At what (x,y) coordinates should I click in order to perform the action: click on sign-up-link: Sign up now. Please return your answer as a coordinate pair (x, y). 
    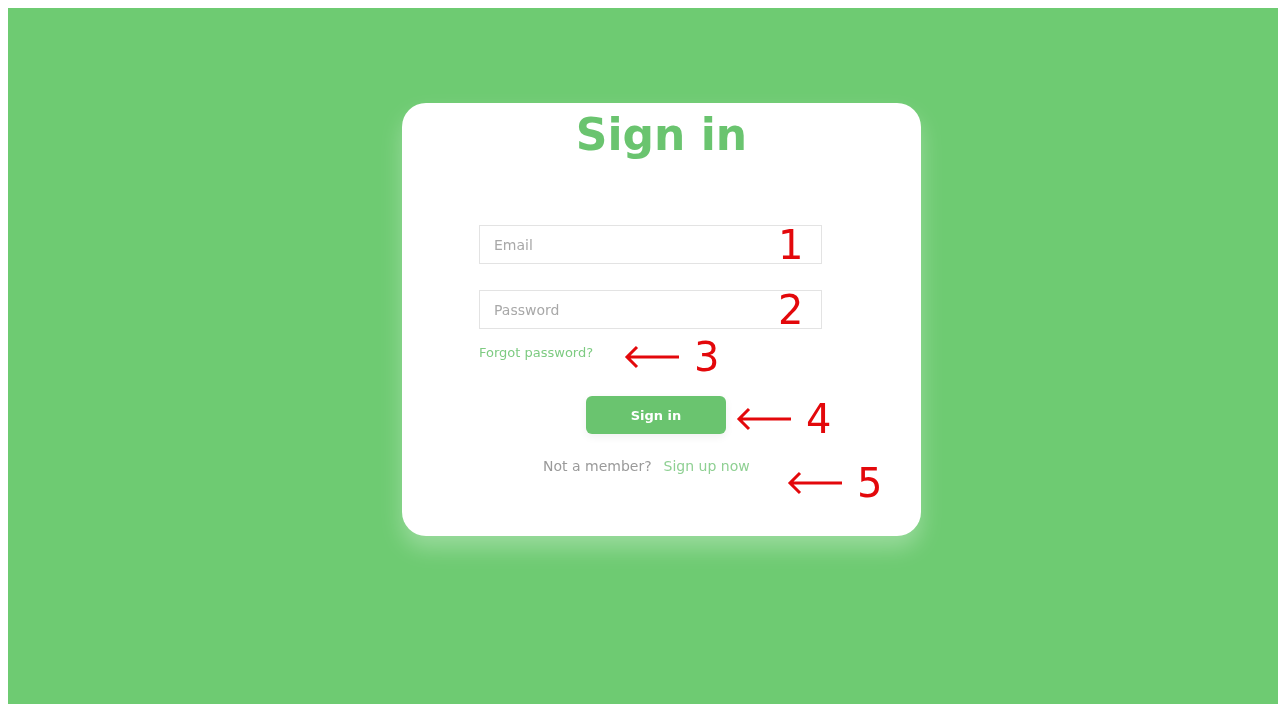
    Looking at the image, I should click on (706, 466).